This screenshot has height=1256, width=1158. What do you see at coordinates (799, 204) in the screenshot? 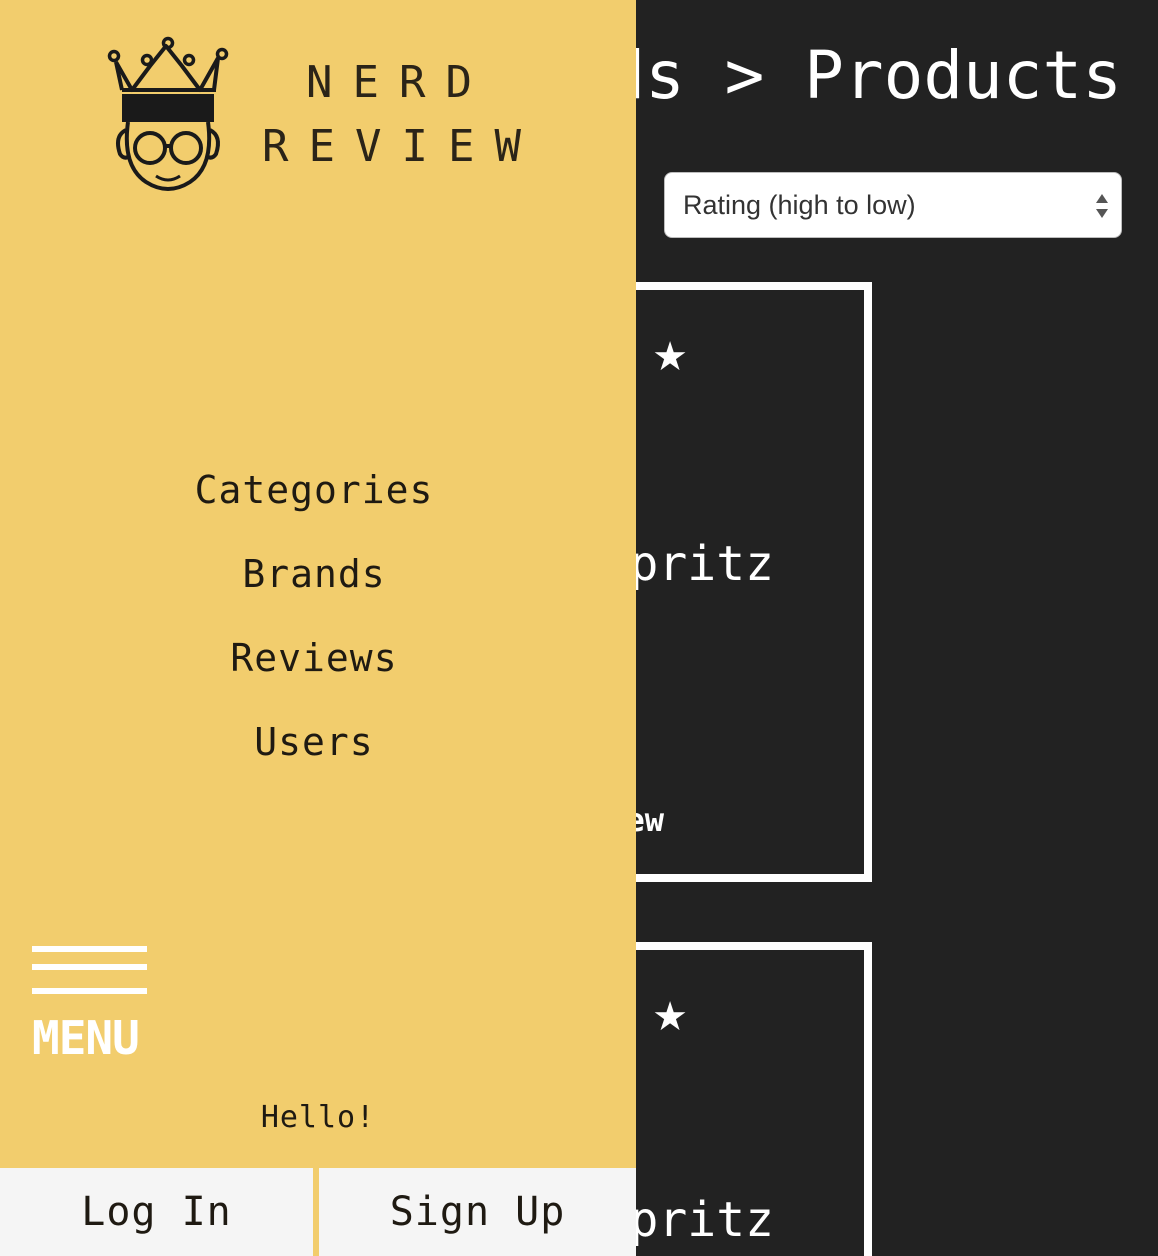
I see `sort-select-value: Rating (high to low)` at bounding box center [799, 204].